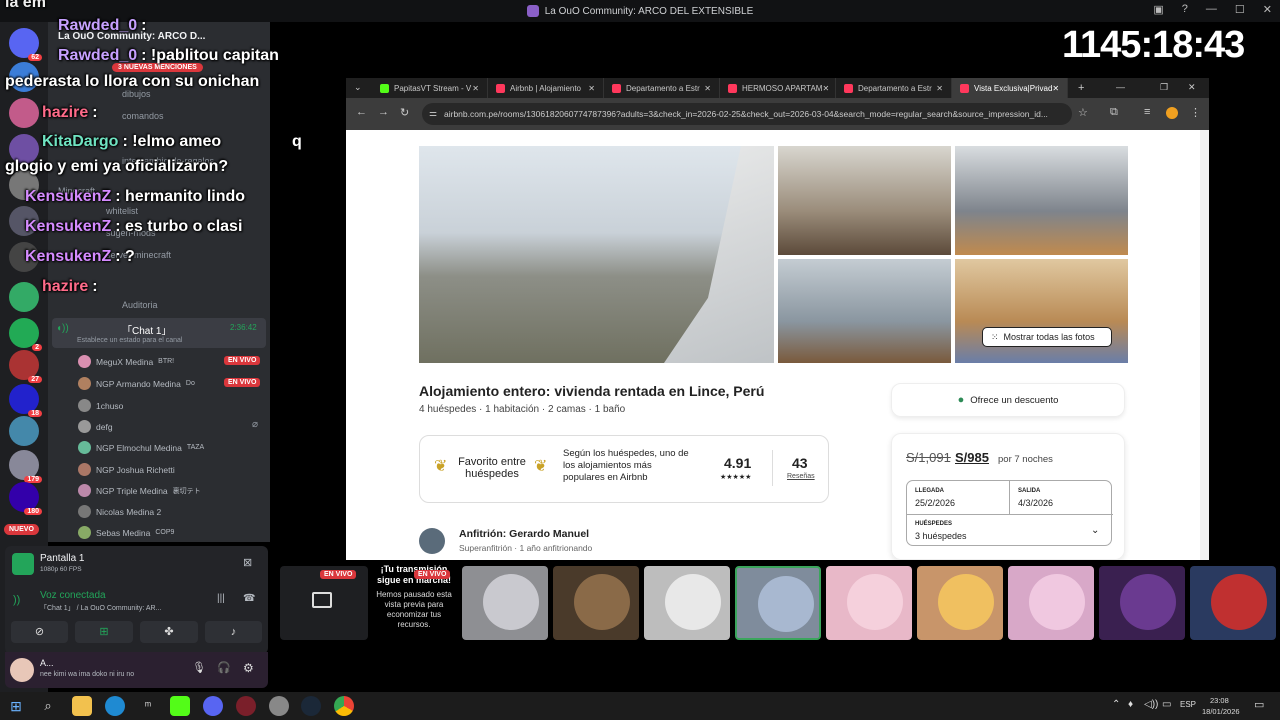 The image size is (1280, 720). Describe the element at coordinates (1158, 9) in the screenshot. I see `inbox-icon: ▣` at that location.